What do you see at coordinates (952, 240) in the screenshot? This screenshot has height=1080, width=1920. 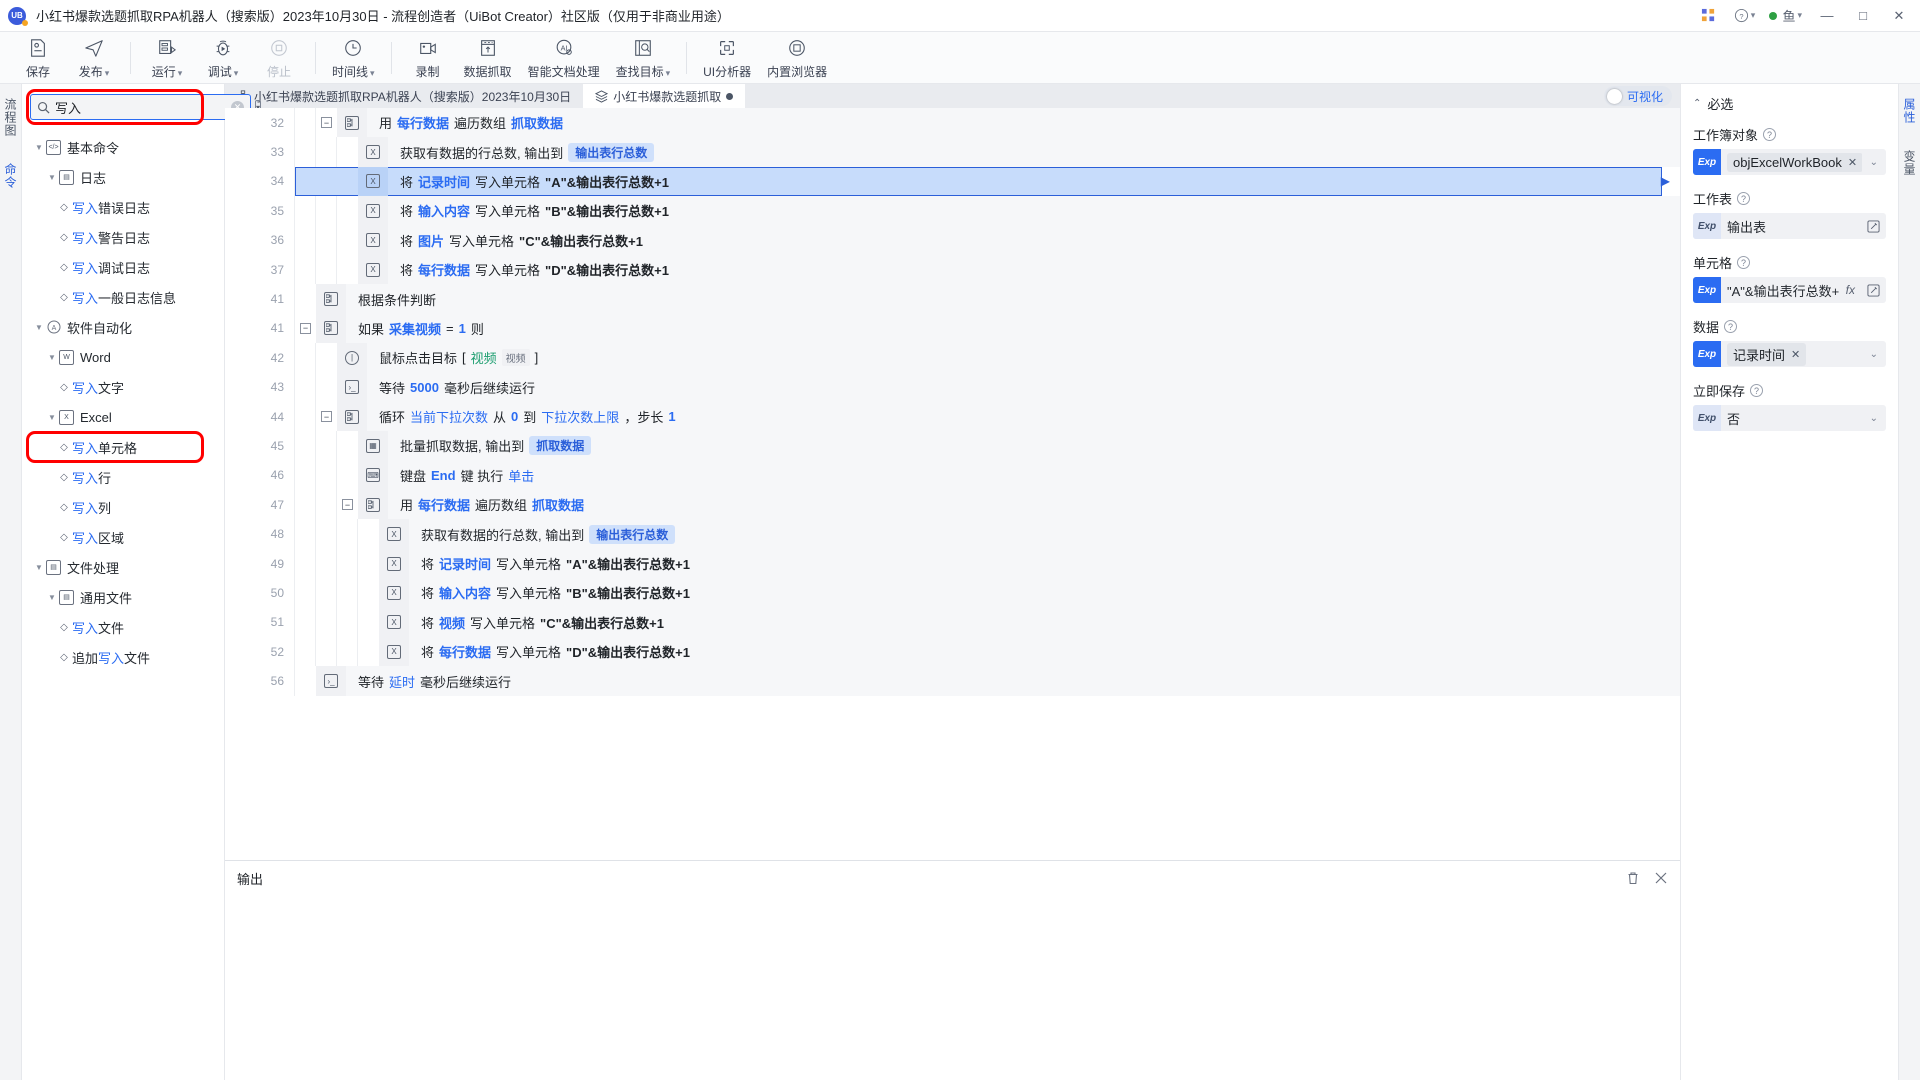 I see `flow-step-row: 36 X 将图片 写入单元格 "C"&输出表行总数+1` at bounding box center [952, 240].